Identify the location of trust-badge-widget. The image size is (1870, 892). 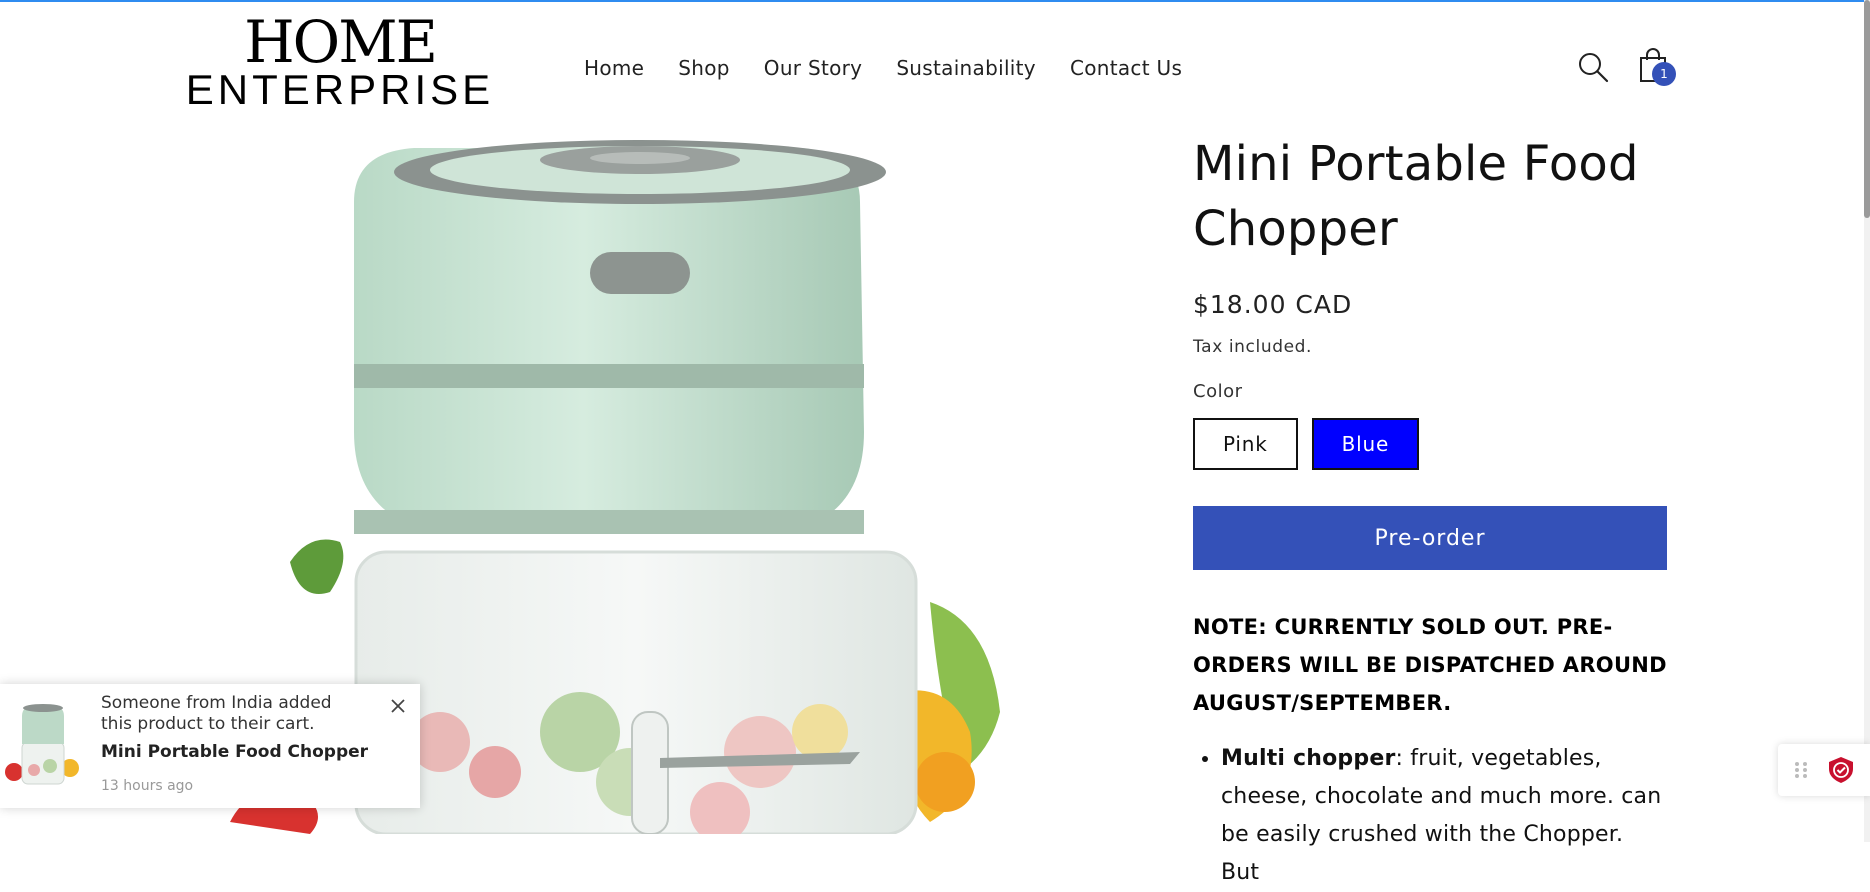
(1824, 770).